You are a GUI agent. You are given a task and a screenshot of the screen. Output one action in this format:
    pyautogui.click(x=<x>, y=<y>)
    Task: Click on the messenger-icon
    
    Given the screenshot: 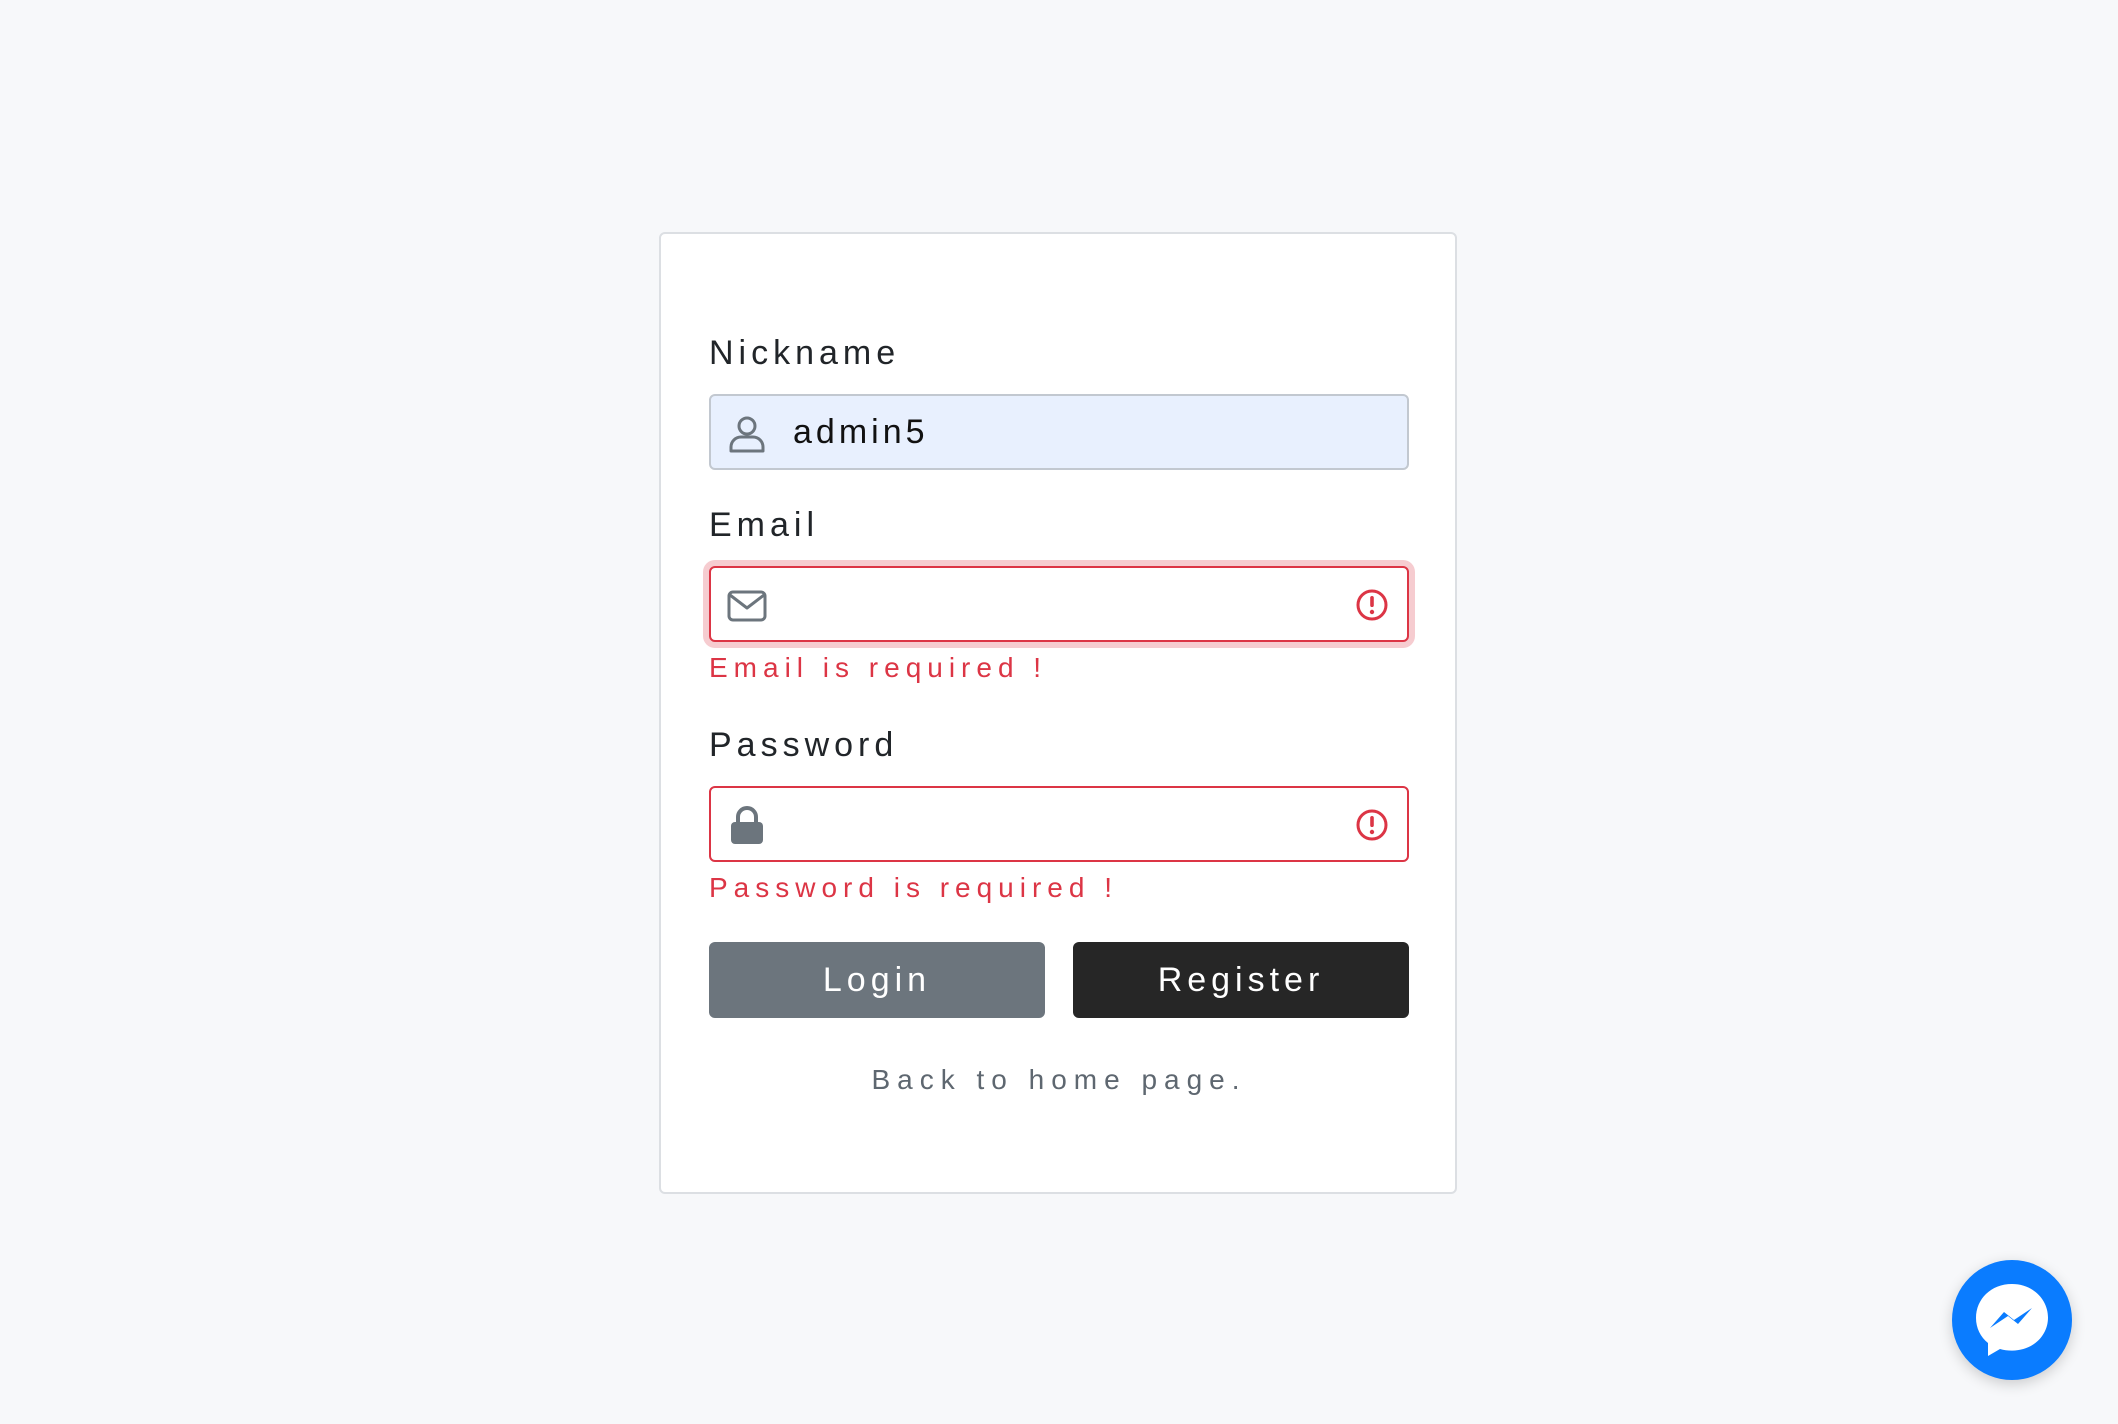 What is the action you would take?
    pyautogui.click(x=2012, y=1320)
    